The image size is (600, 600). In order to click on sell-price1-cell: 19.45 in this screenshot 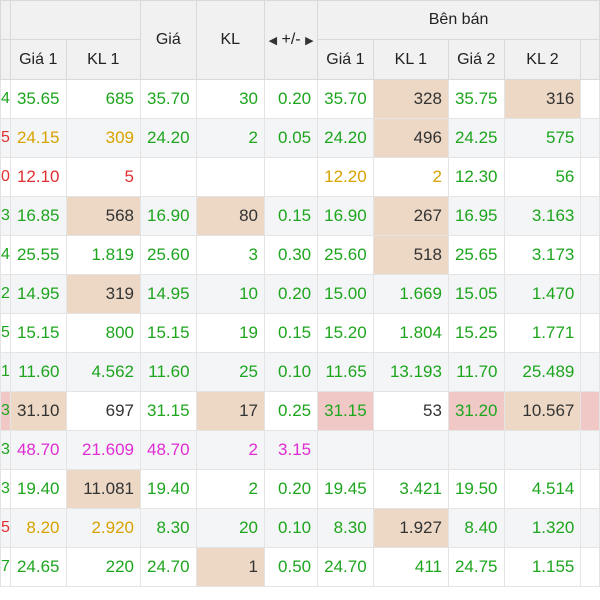, I will do `click(345, 489)`.